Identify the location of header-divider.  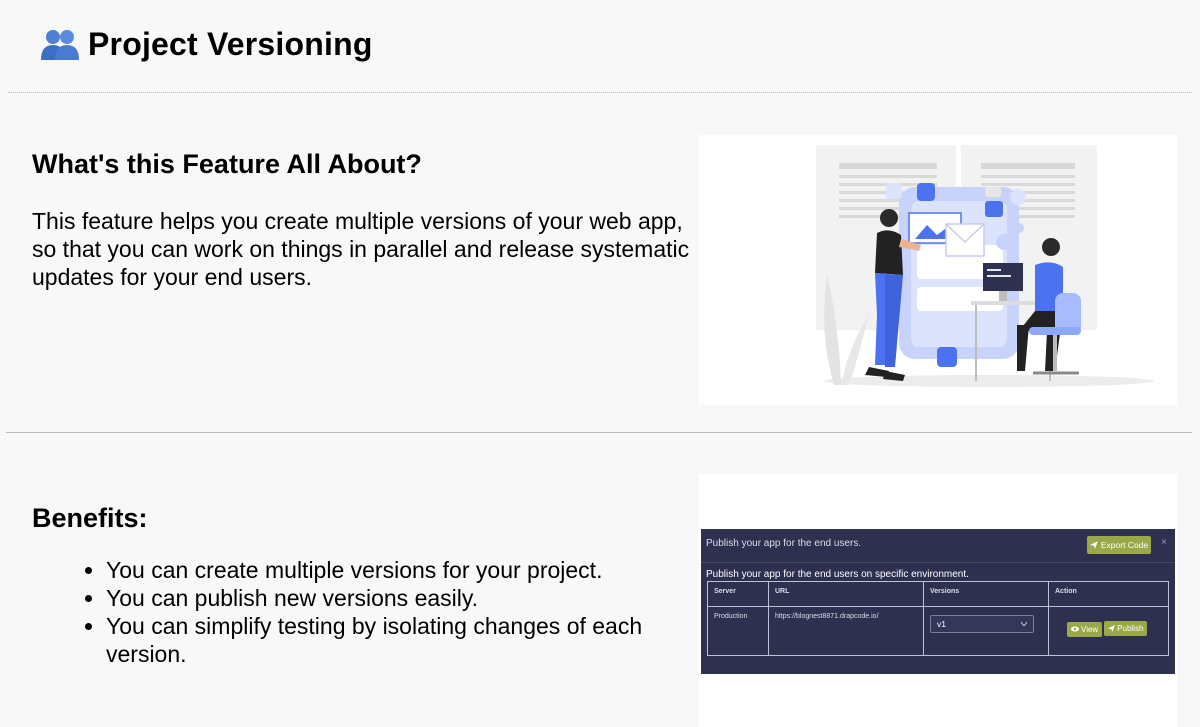
(600, 92).